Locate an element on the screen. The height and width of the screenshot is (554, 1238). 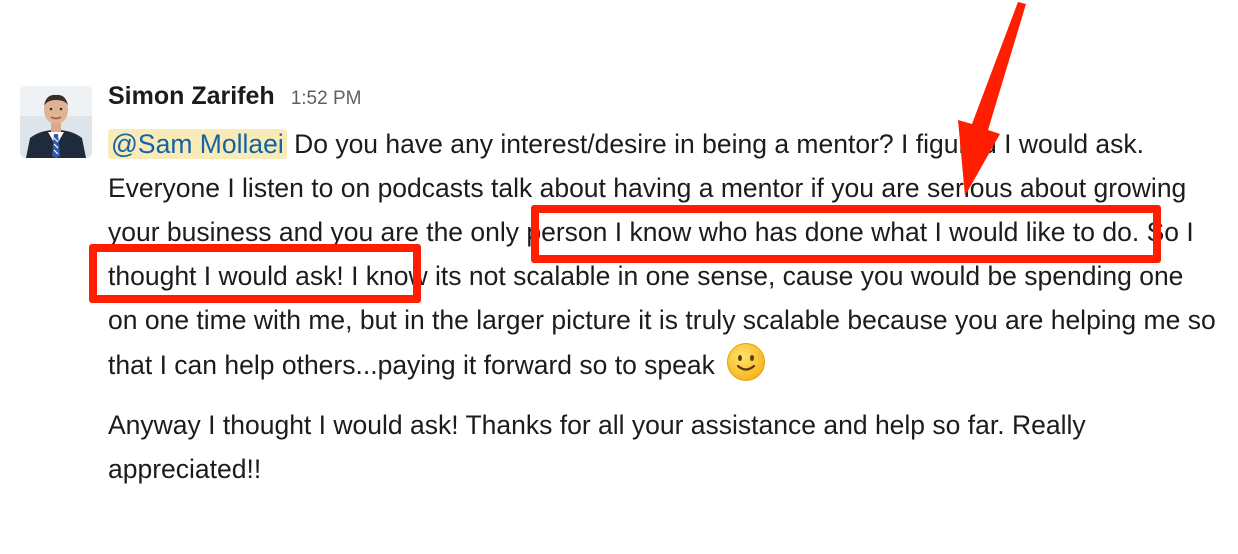
slightly-smiling-face-icon is located at coordinates (746, 362).